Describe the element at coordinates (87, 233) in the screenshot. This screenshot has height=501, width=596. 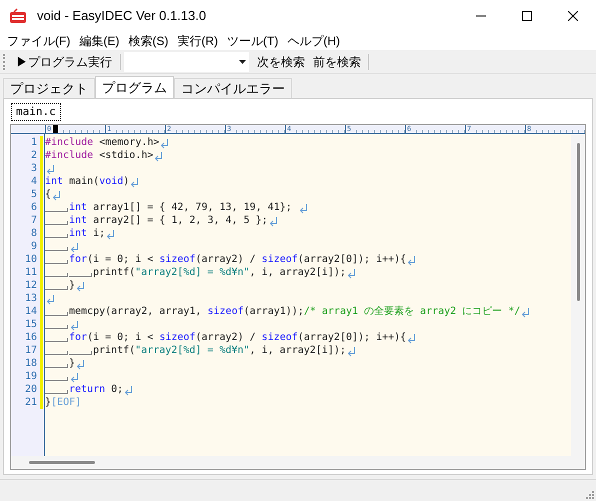
I see `code-text: int i;` at that location.